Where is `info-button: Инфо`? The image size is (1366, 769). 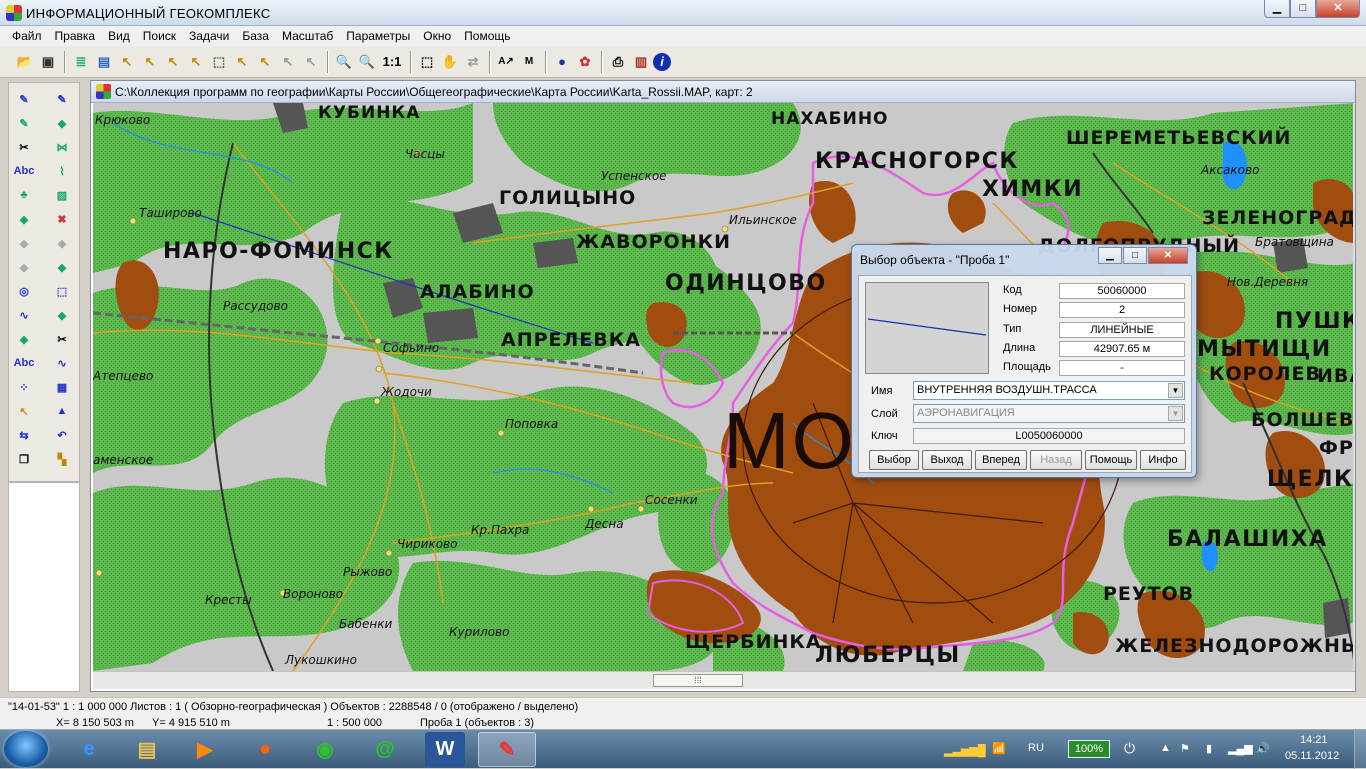 info-button: Инфо is located at coordinates (1163, 460).